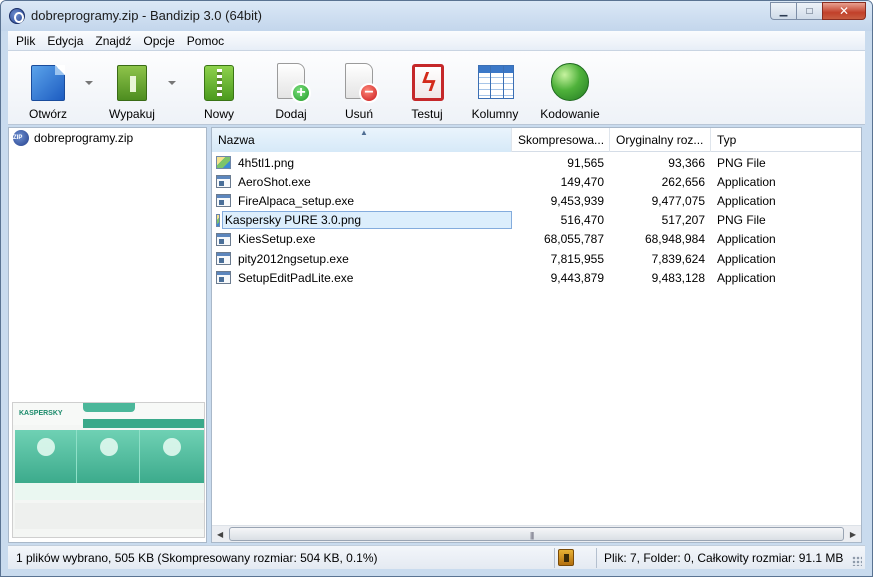 This screenshot has width=873, height=577. I want to click on delete-button: − Usuń, so click(359, 88).